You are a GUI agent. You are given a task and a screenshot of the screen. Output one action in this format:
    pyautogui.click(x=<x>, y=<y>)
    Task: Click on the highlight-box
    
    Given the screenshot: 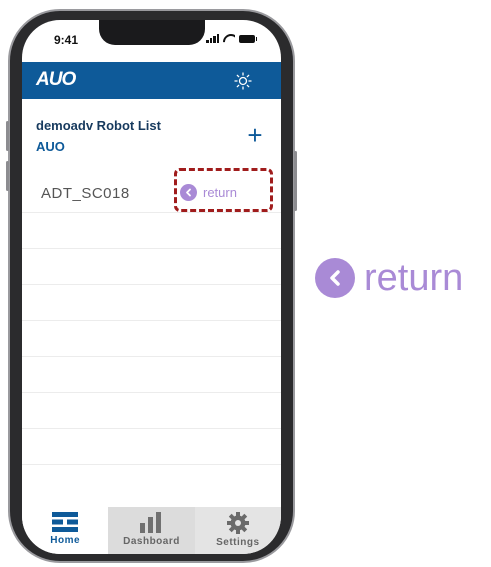 What is the action you would take?
    pyautogui.click(x=223, y=190)
    